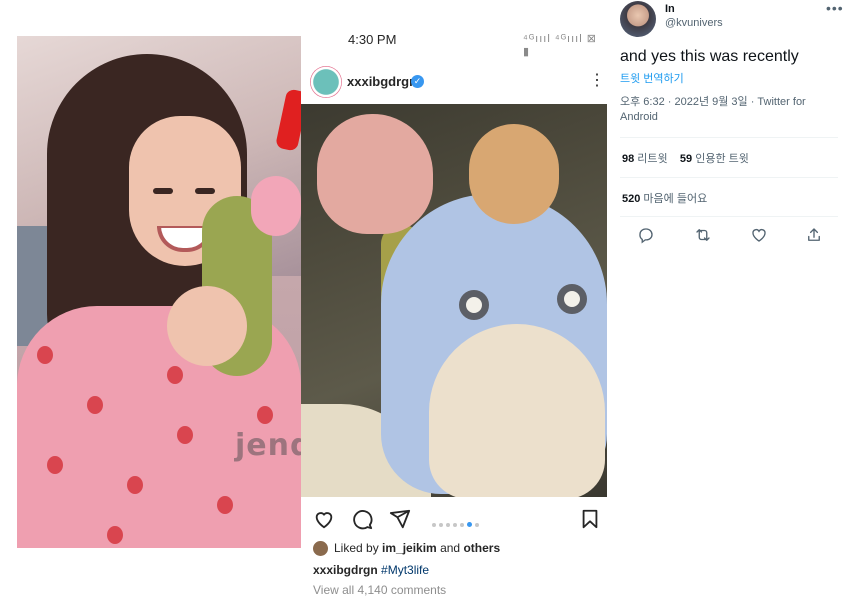 Image resolution: width=843 pixels, height=604 pixels. What do you see at coordinates (670, 9) in the screenshot?
I see `tweet-display-name: In` at bounding box center [670, 9].